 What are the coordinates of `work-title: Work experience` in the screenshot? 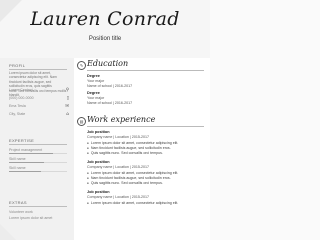 It's located at (121, 119).